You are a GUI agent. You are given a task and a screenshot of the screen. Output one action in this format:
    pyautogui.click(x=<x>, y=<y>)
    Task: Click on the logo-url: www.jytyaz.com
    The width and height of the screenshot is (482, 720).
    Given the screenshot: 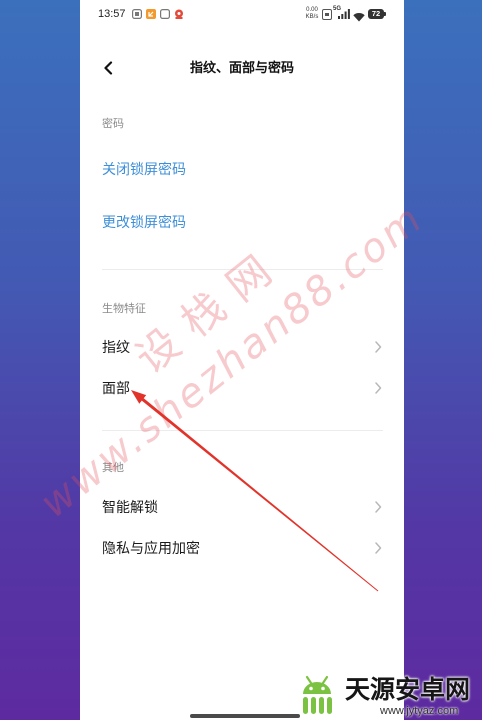 What is the action you would take?
    pyautogui.click(x=419, y=711)
    